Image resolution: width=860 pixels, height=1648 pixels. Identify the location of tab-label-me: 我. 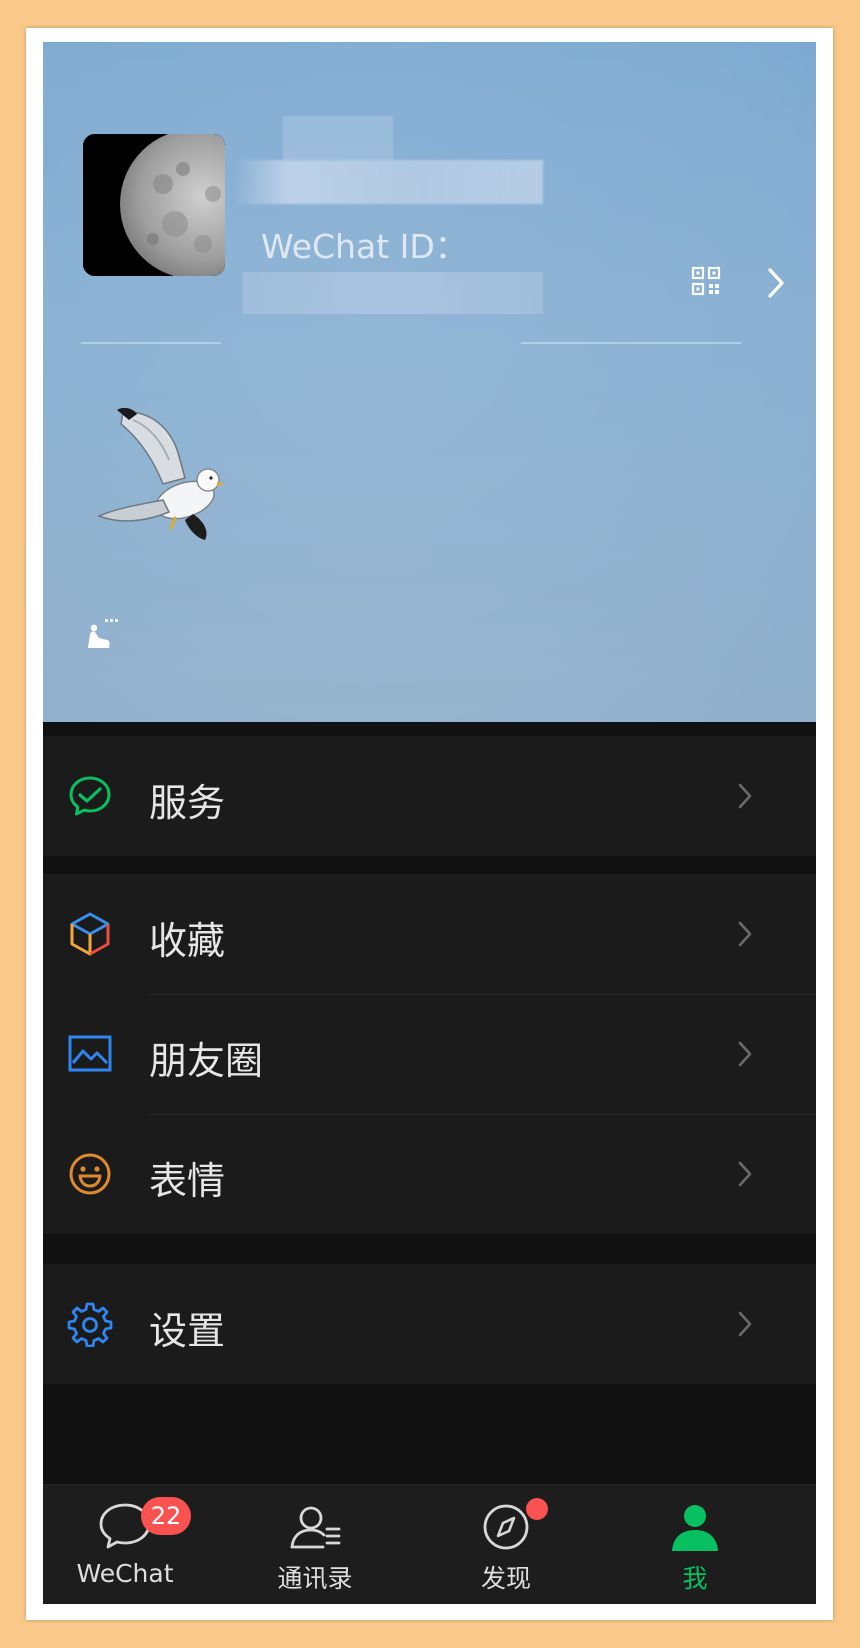
(695, 1578).